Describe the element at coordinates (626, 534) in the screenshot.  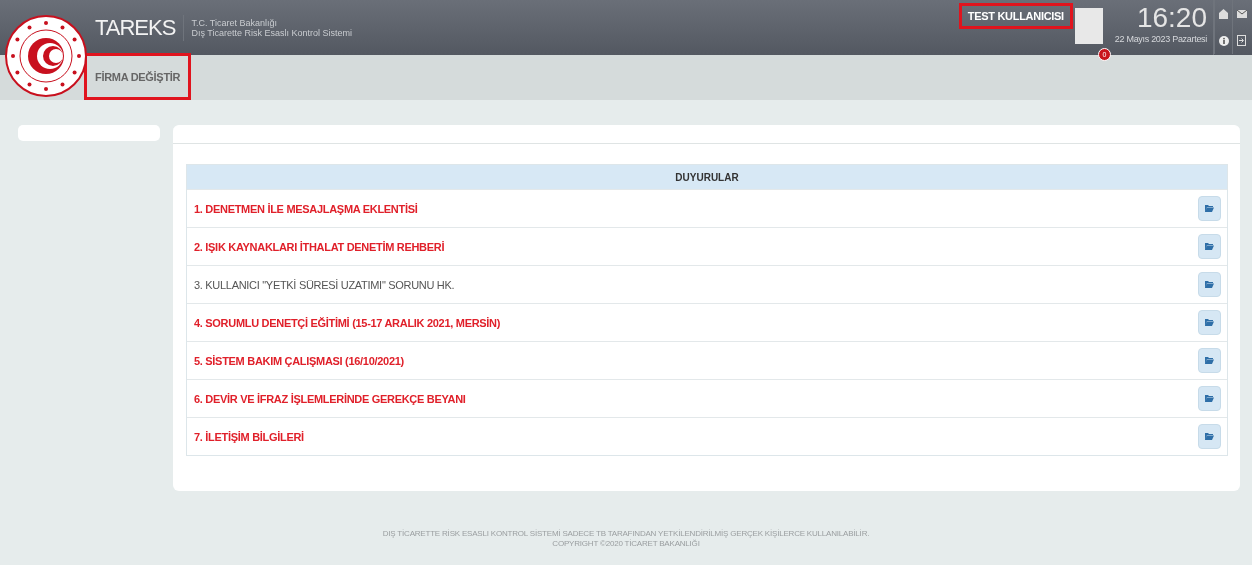
I see `footer-notice: DIŞ TİCARETTE RİSK ESASLI KONTROL SİSTEMİ SADECE TB TARAFINDAN YETKİLENDİRİLMİŞ GERÇEK KİŞİLERCE KULLANILABİLİR.` at that location.